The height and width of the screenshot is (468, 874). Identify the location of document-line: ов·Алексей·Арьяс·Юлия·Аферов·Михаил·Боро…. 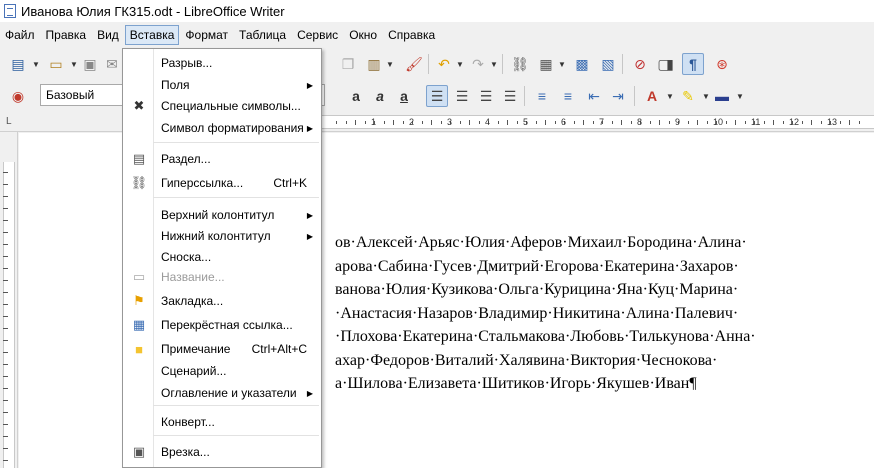
(541, 243).